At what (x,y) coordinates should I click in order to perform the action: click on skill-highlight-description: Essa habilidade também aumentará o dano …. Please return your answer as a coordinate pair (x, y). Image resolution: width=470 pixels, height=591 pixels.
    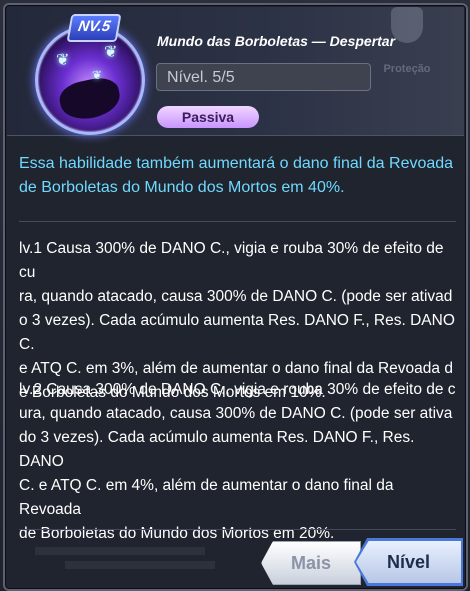
    Looking at the image, I should click on (236, 175).